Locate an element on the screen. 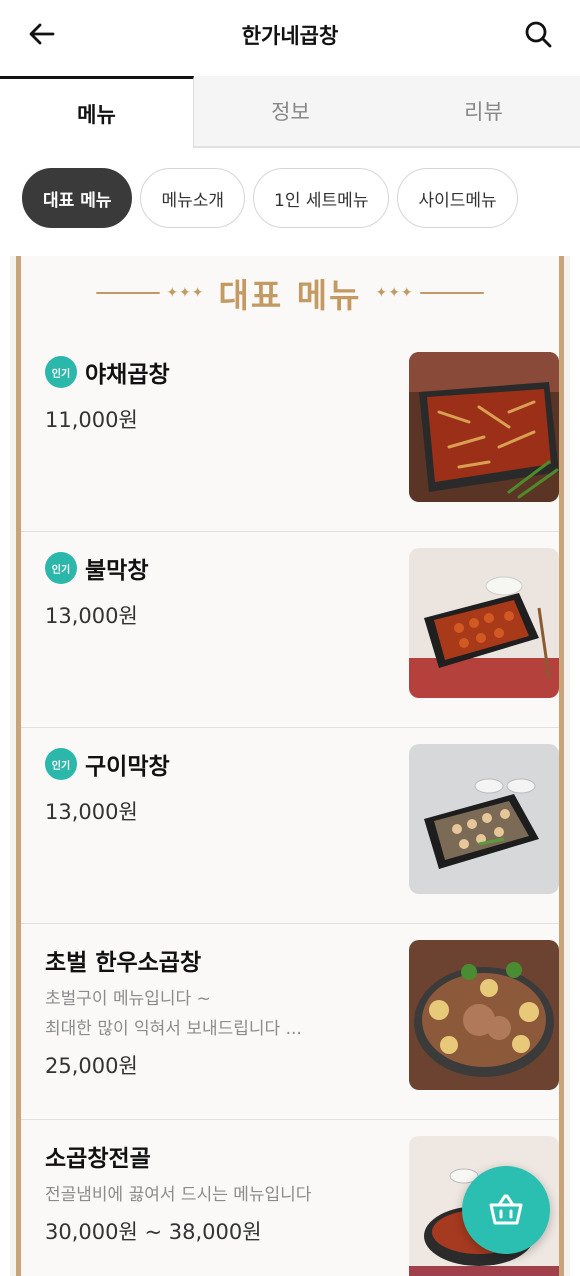 This screenshot has height=1276, width=580. menu-item-name: 야채곱창 is located at coordinates (127, 375).